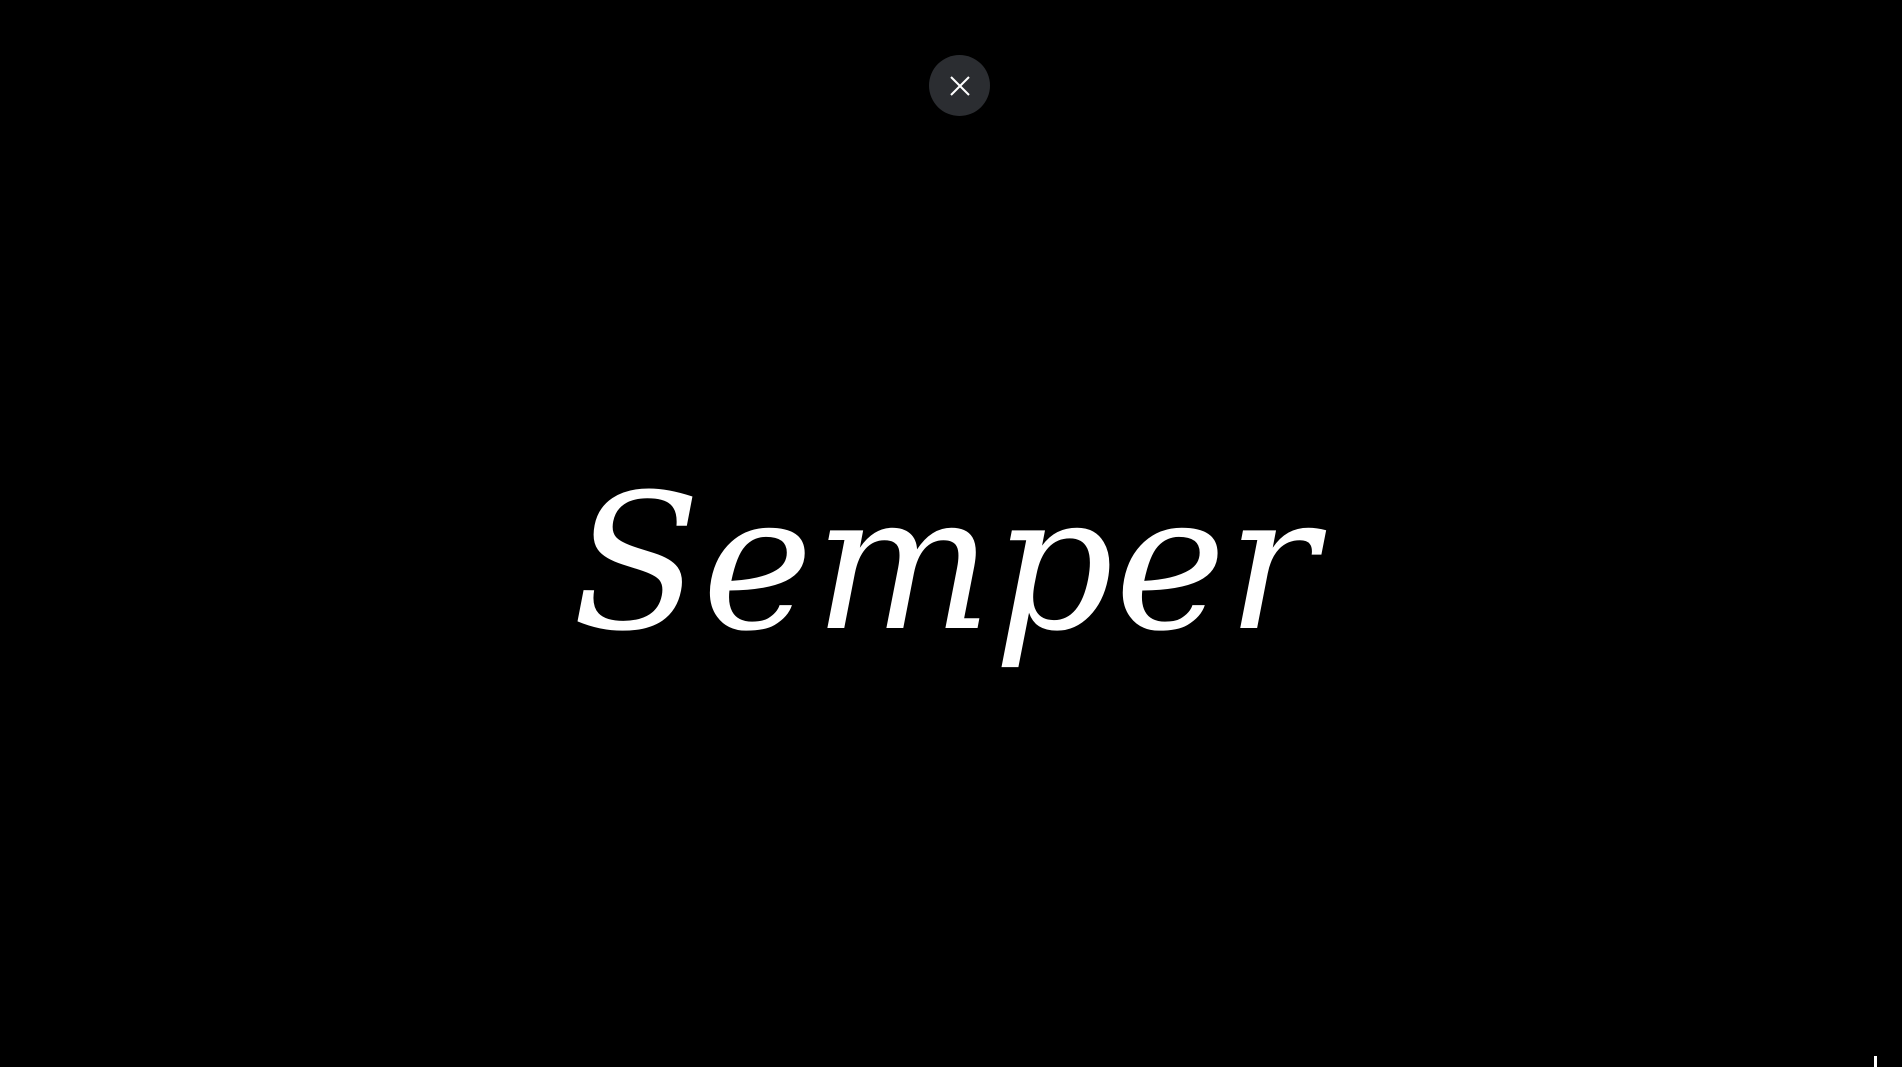 Image resolution: width=1902 pixels, height=1067 pixels. I want to click on brand-wordmark: Semper, so click(945, 563).